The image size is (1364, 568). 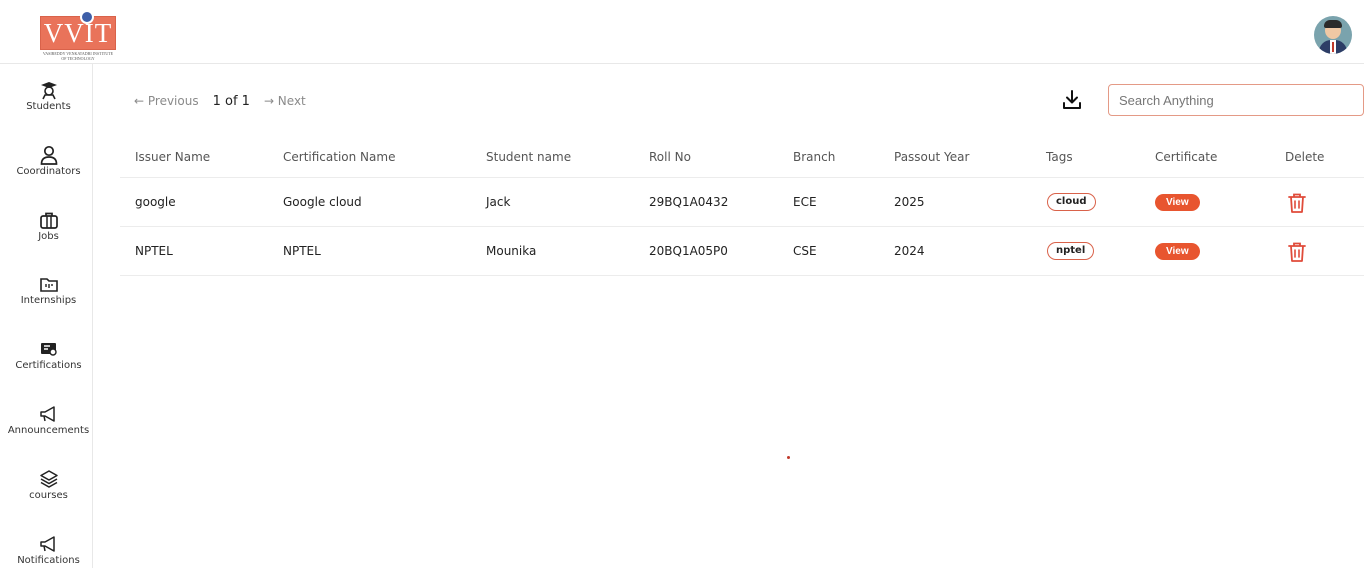 I want to click on sidebar-item-students: Students, so click(x=48, y=96).